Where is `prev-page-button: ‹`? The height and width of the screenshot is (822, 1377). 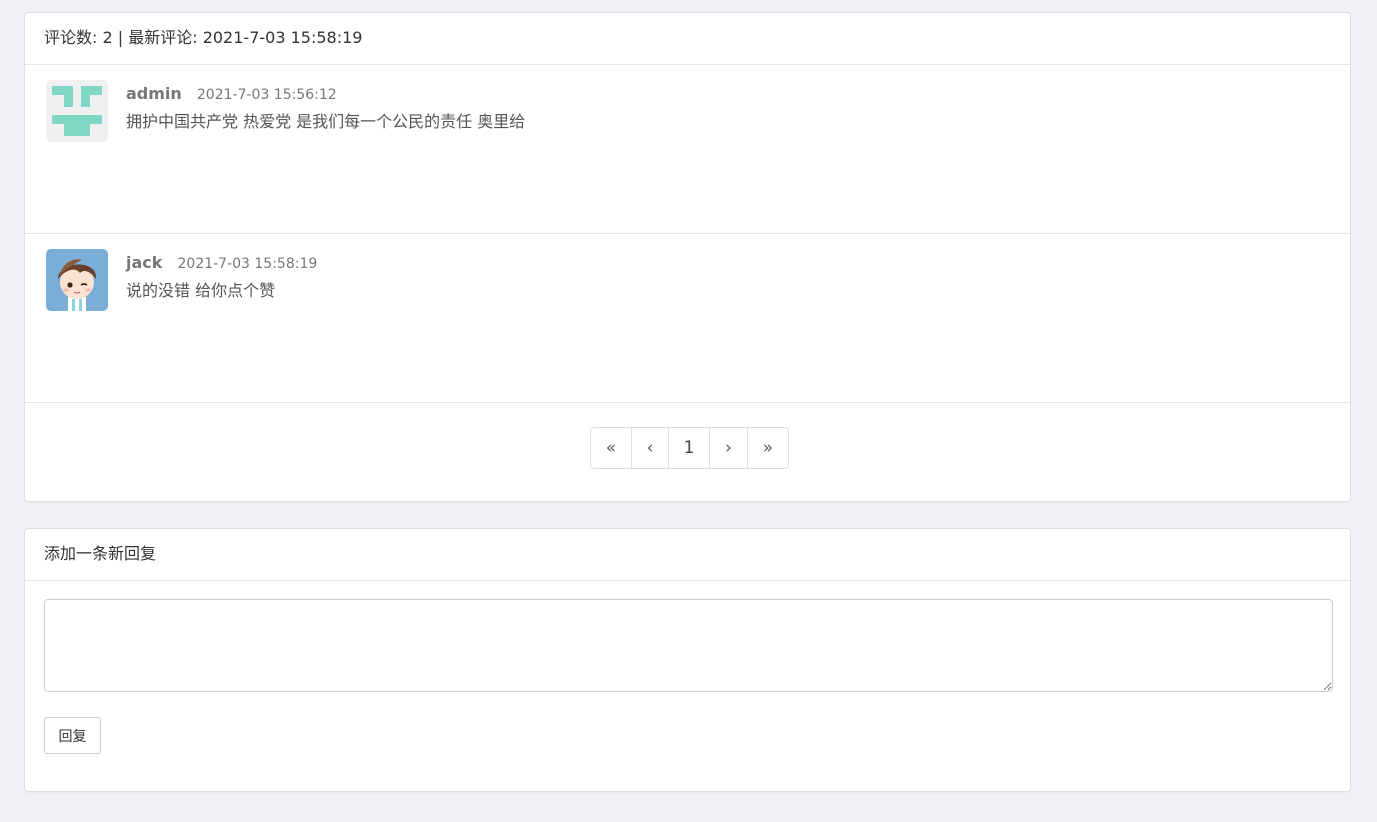 prev-page-button: ‹ is located at coordinates (650, 448).